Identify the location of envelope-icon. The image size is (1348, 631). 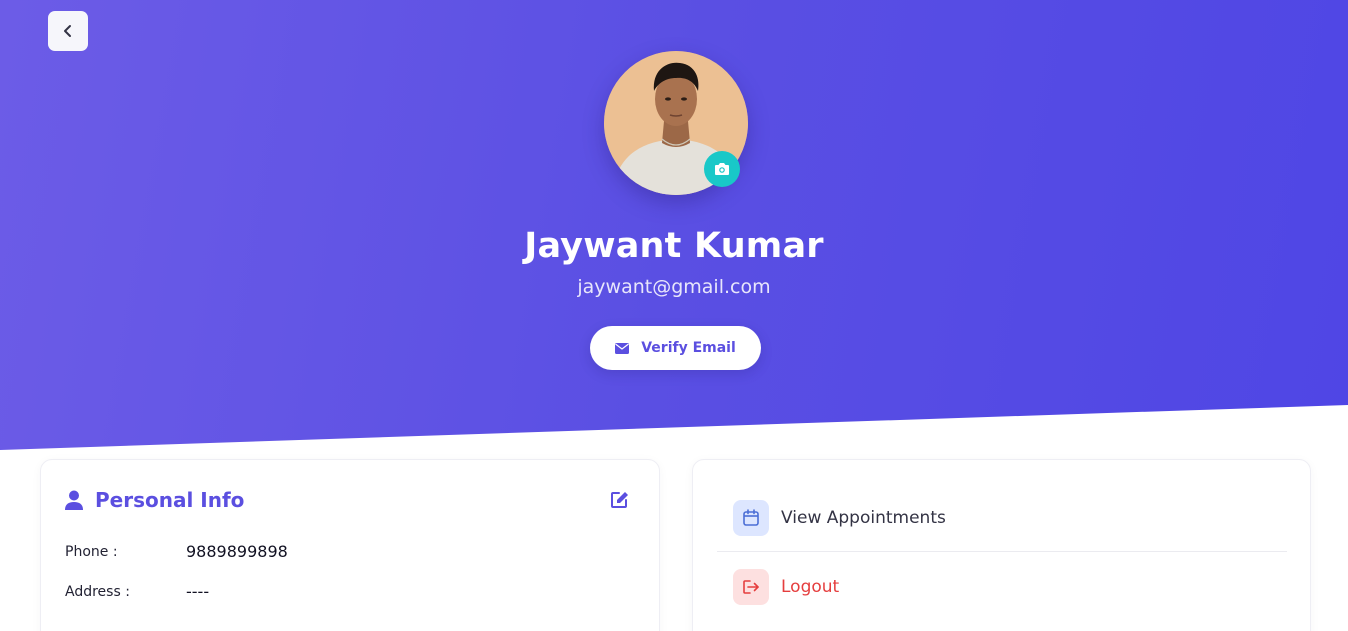
(622, 348).